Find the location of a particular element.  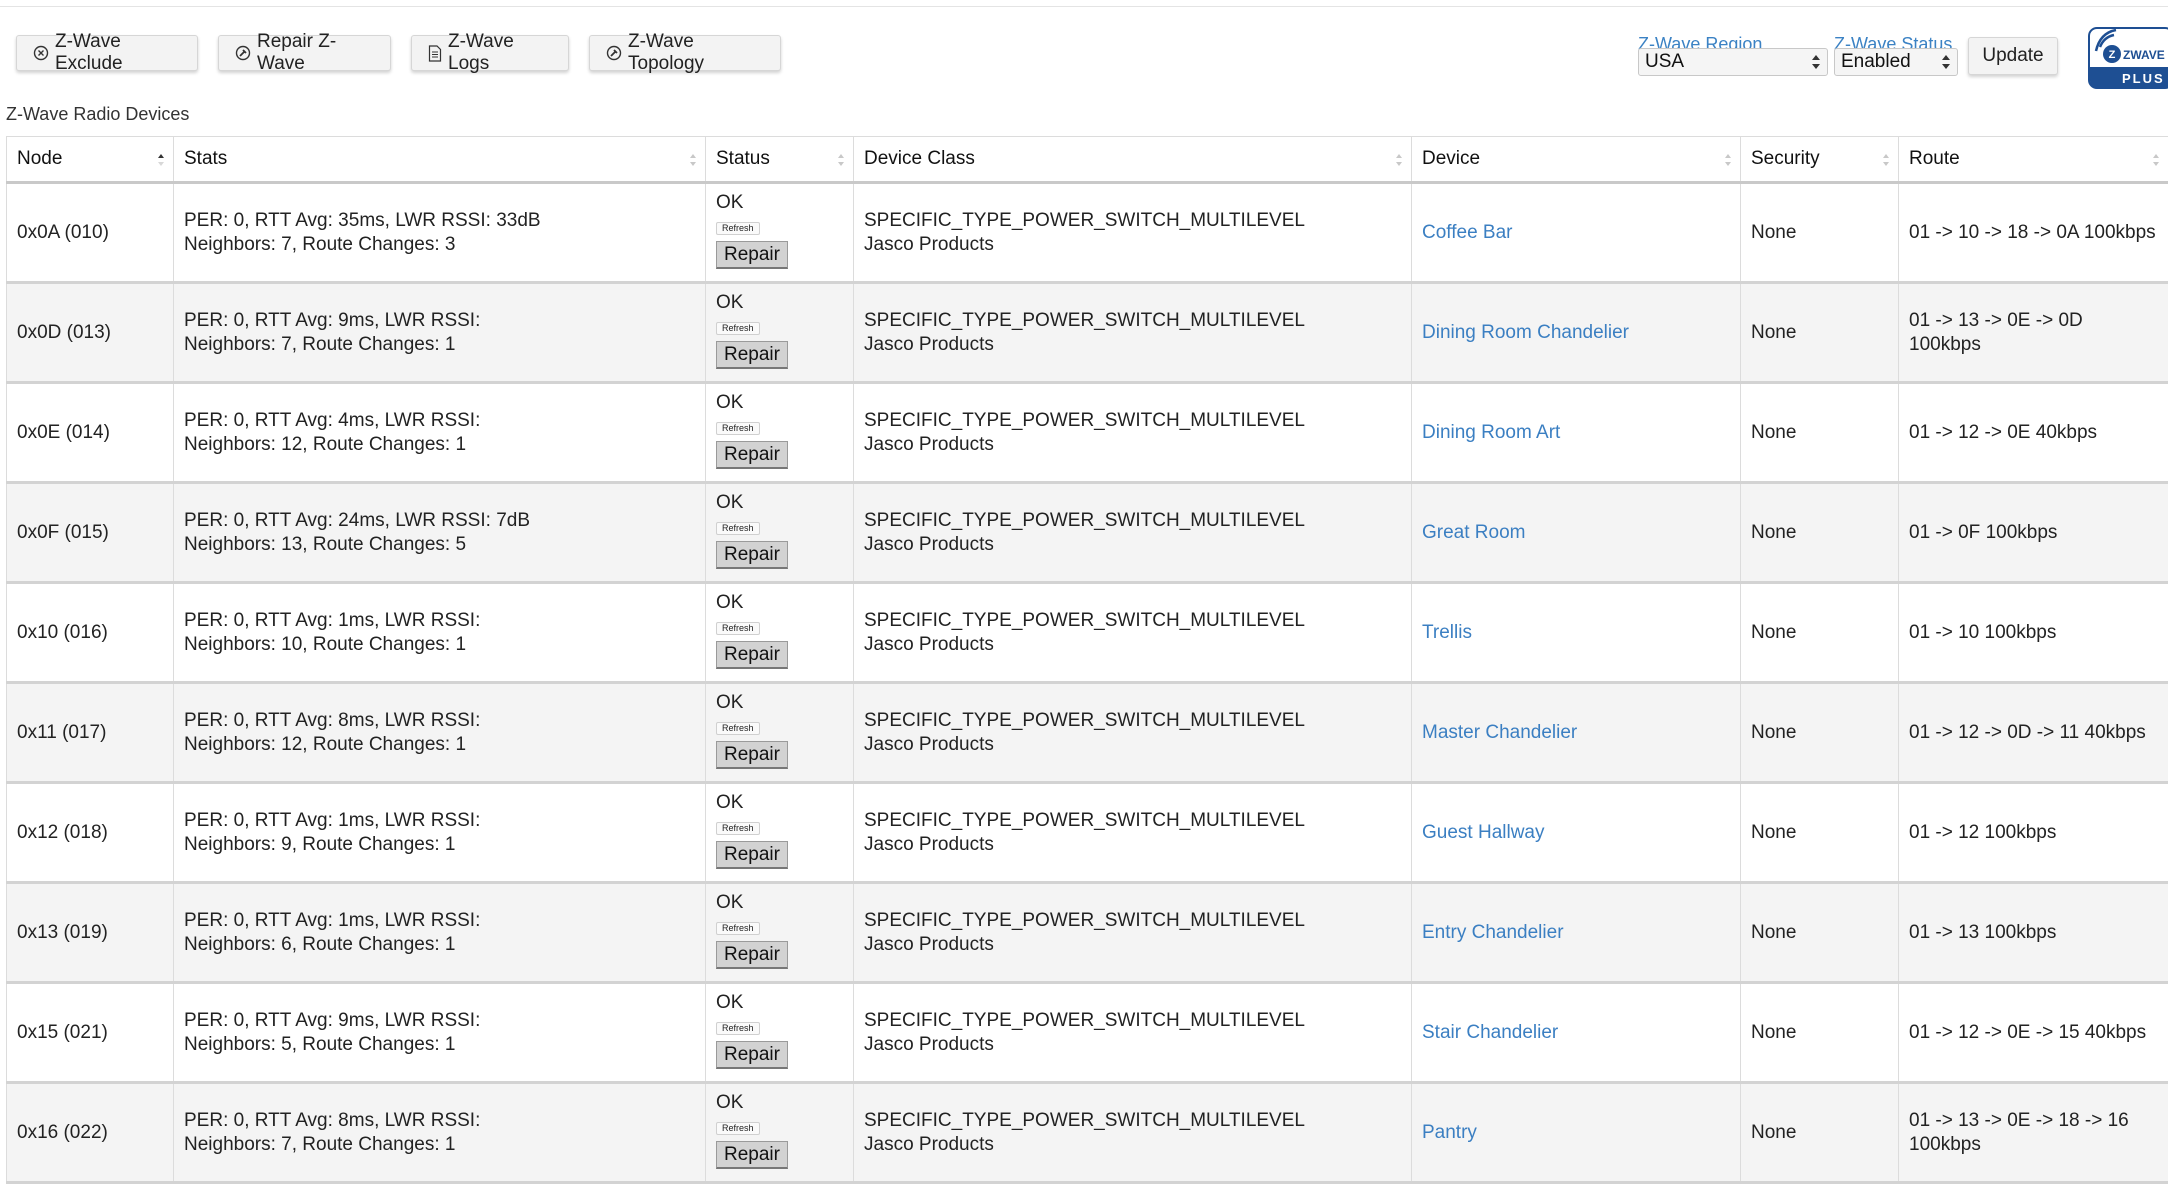

device-link: Guest Hallway is located at coordinates (1483, 832).